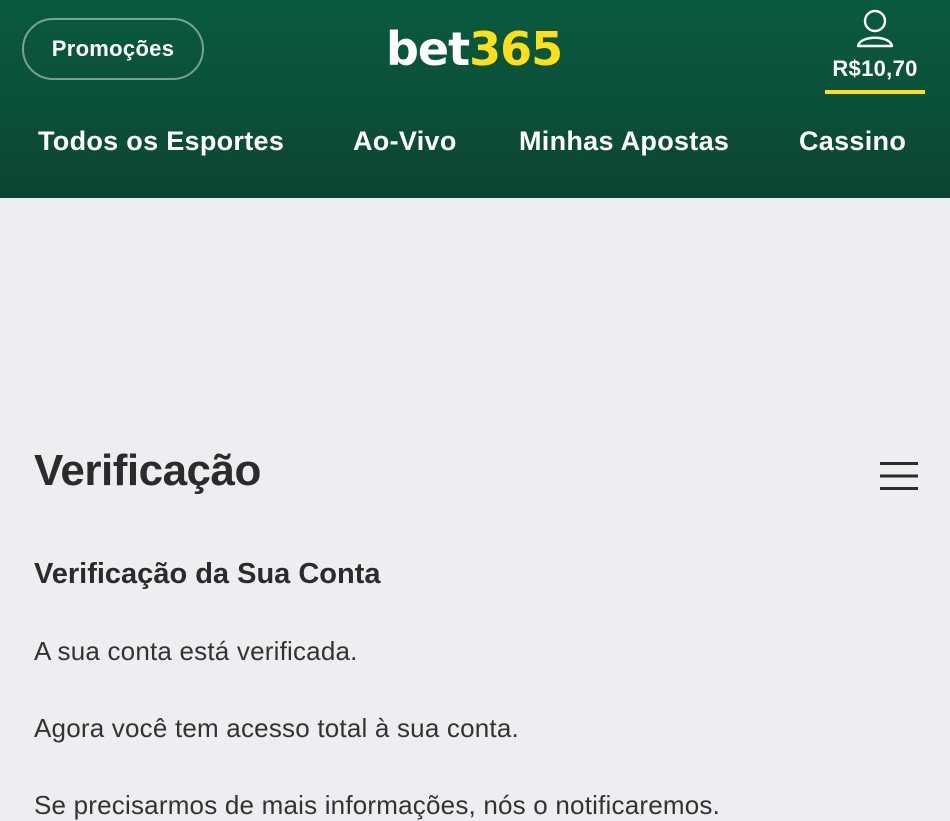 The image size is (950, 821). Describe the element at coordinates (207, 574) in the screenshot. I see `section-title: Verificação da Sua Conta` at that location.